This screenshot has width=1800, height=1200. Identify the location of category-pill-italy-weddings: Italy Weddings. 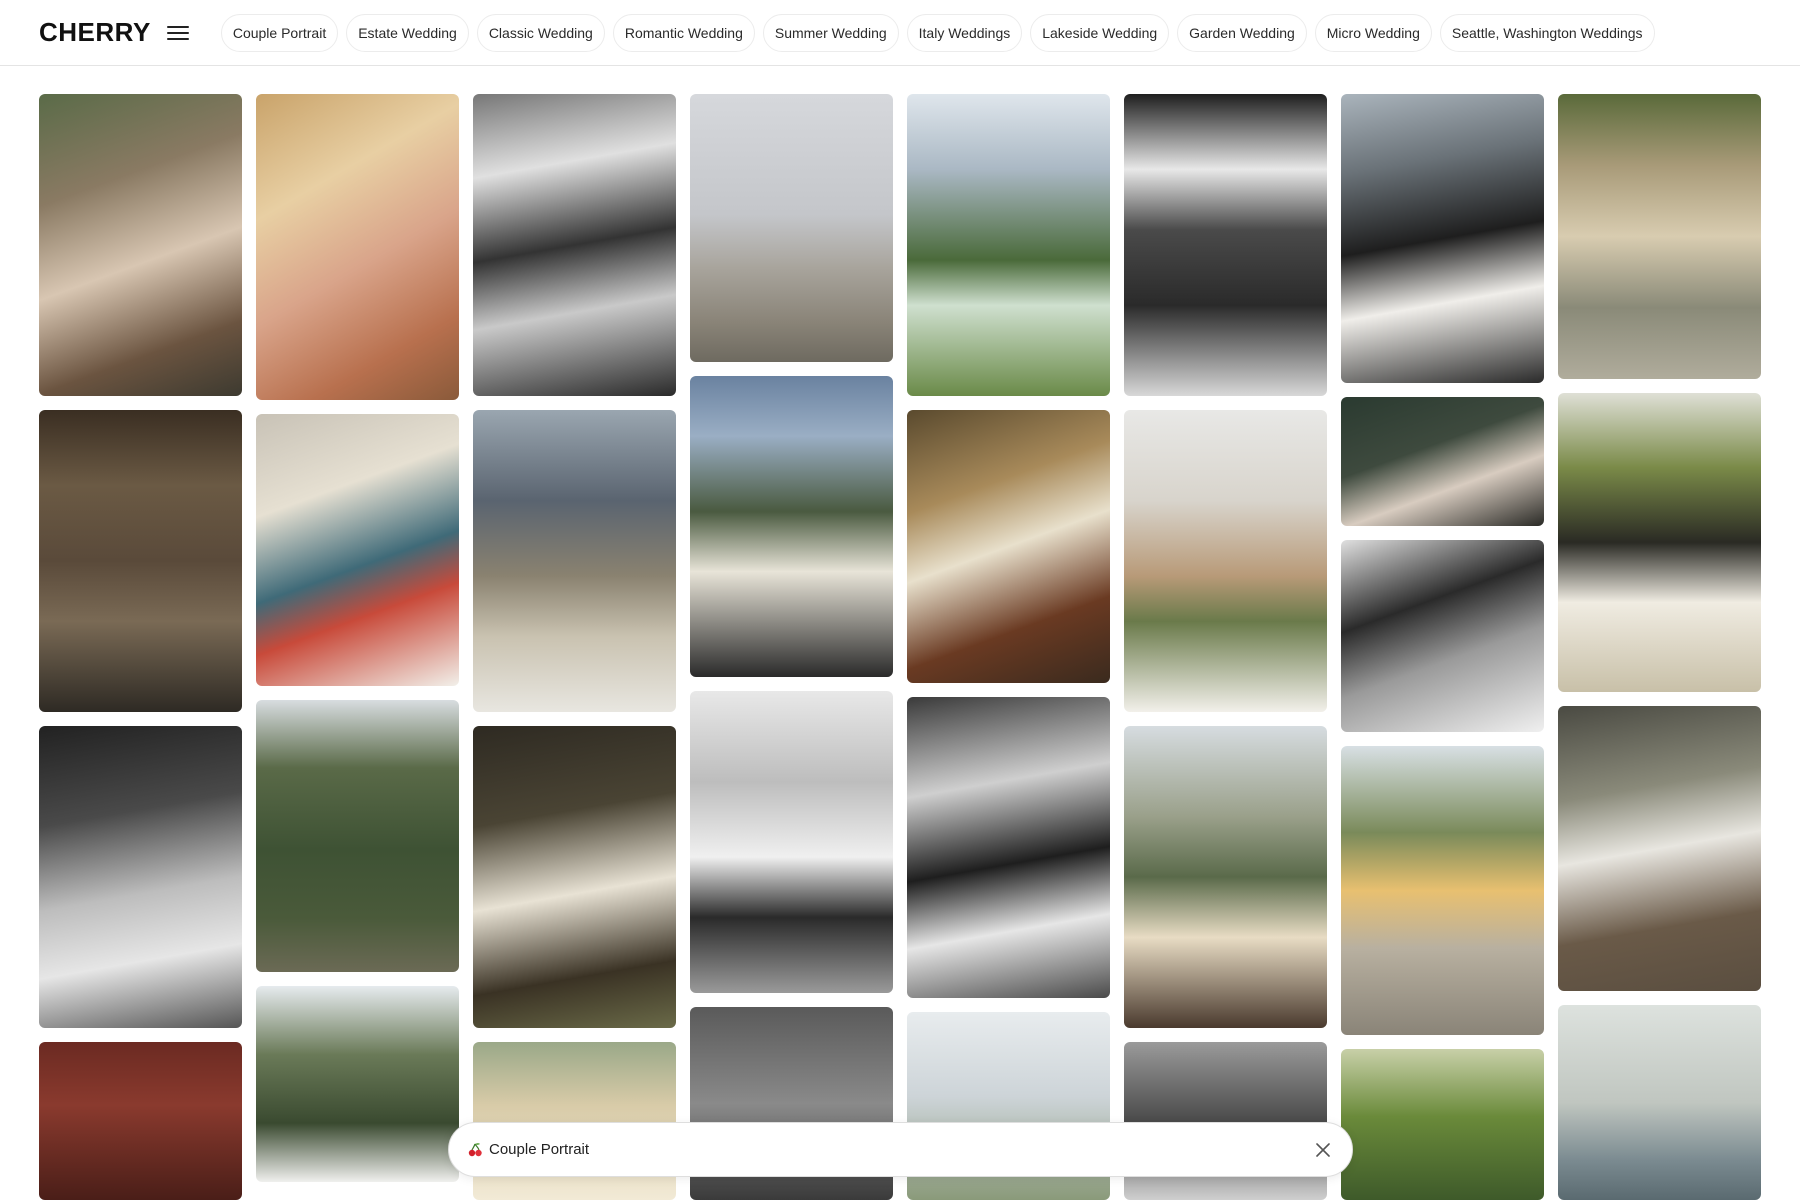
(964, 32).